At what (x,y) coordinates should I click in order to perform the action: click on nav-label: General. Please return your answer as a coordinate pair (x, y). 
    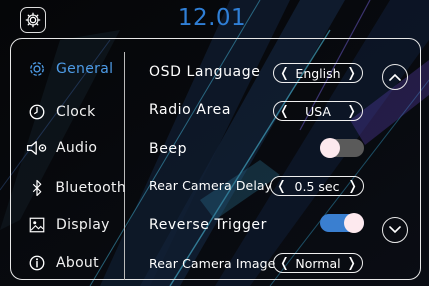
    Looking at the image, I should click on (85, 69).